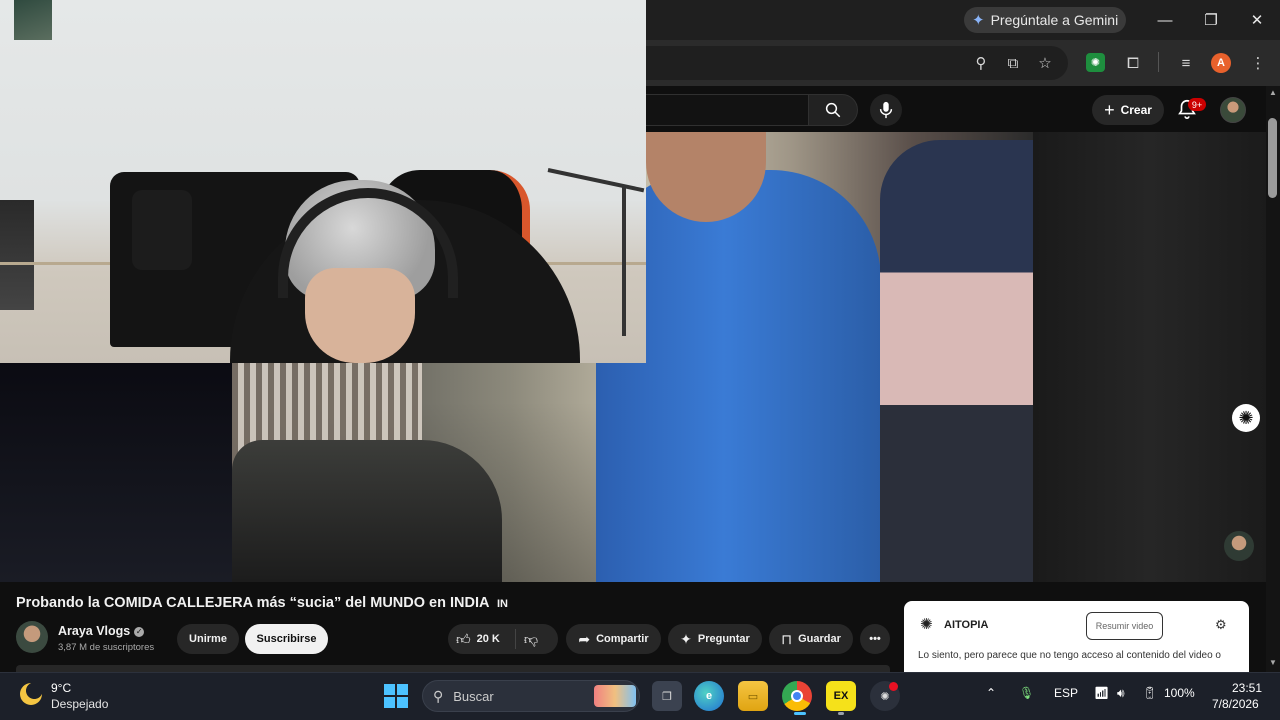 The image size is (1280, 720). I want to click on ask-button: ✦ Preguntar, so click(715, 639).